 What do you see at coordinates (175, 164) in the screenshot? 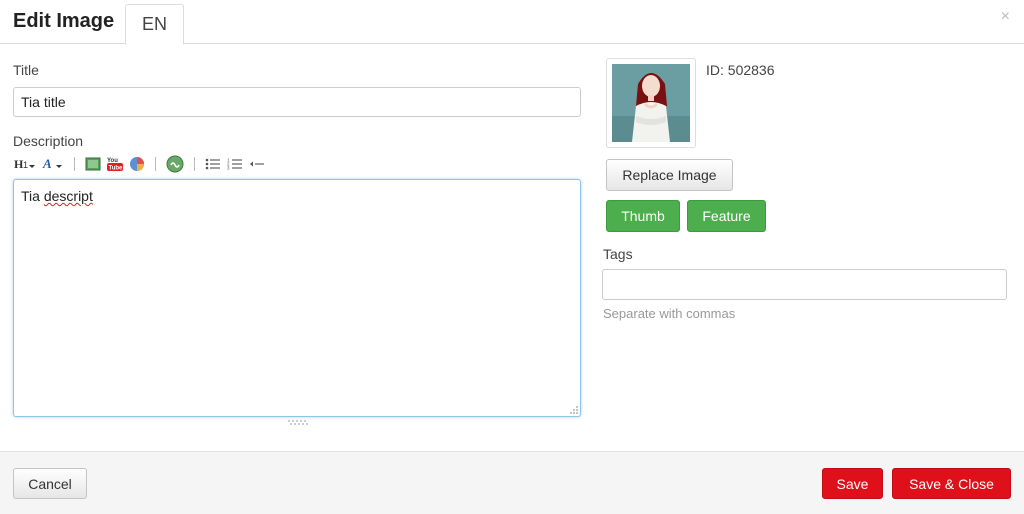
I see `link-icon` at bounding box center [175, 164].